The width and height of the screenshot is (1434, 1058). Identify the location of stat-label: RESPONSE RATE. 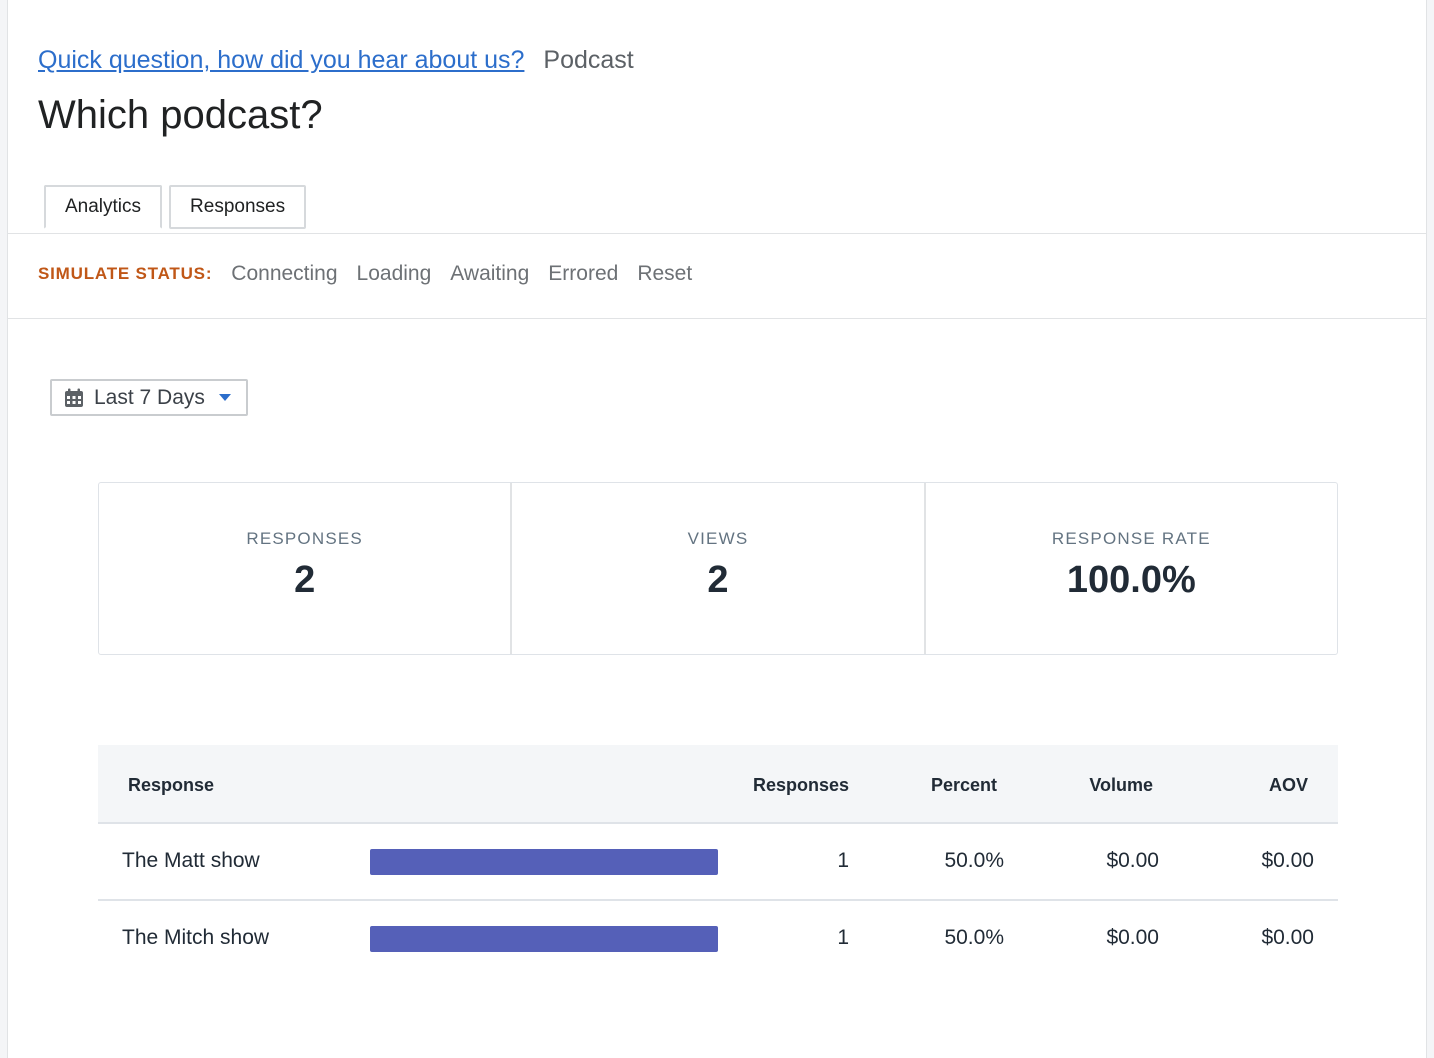
(1131, 538).